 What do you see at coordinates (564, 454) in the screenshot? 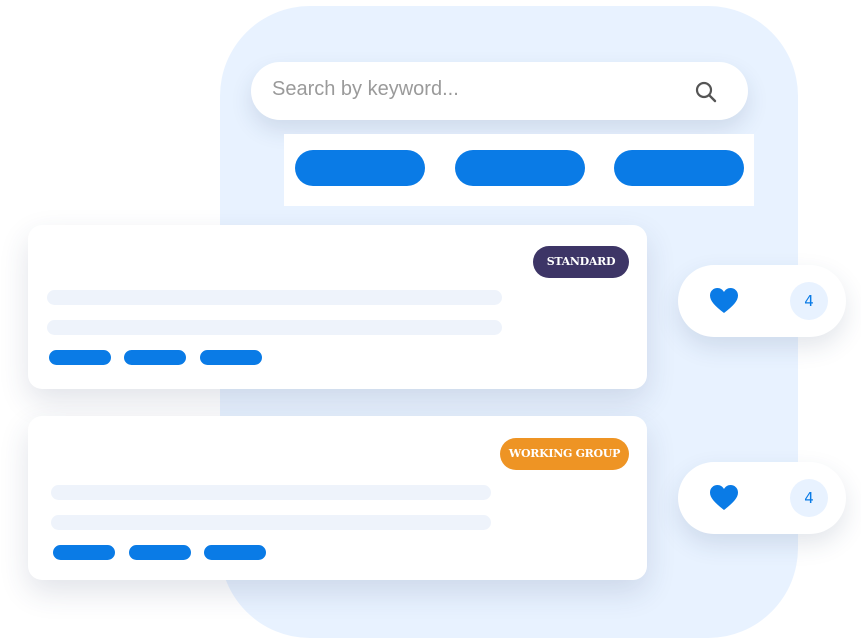
I see `status-badge: WORKING GROUP` at bounding box center [564, 454].